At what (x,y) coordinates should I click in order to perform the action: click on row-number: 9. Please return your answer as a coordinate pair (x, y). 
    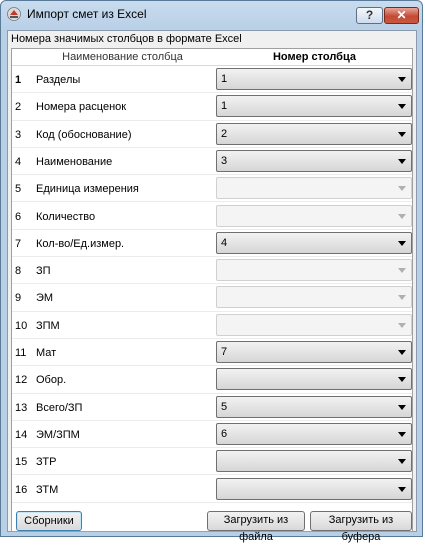
    Looking at the image, I should click on (18, 298).